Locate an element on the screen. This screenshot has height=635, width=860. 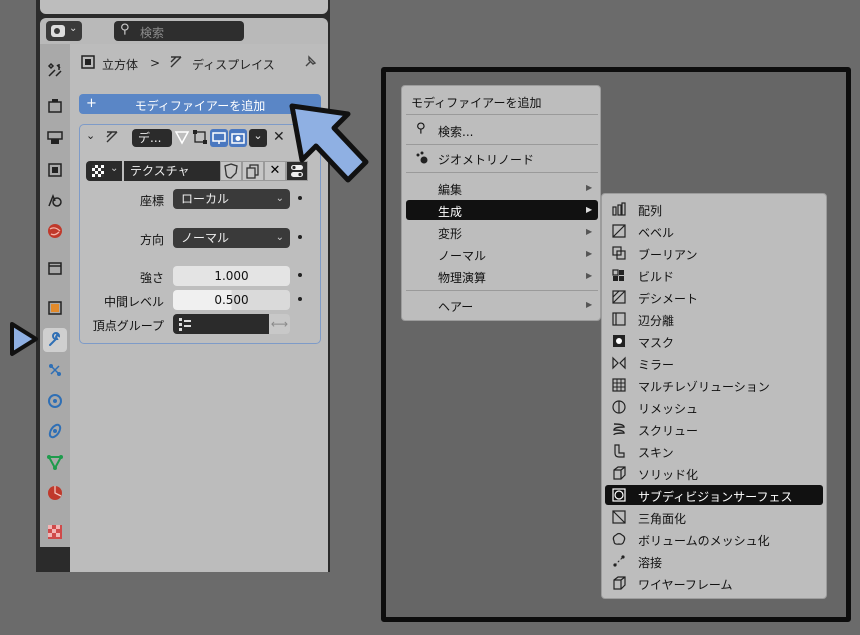
submenu-item: サブディビジョンサーフェス is located at coordinates (714, 495).